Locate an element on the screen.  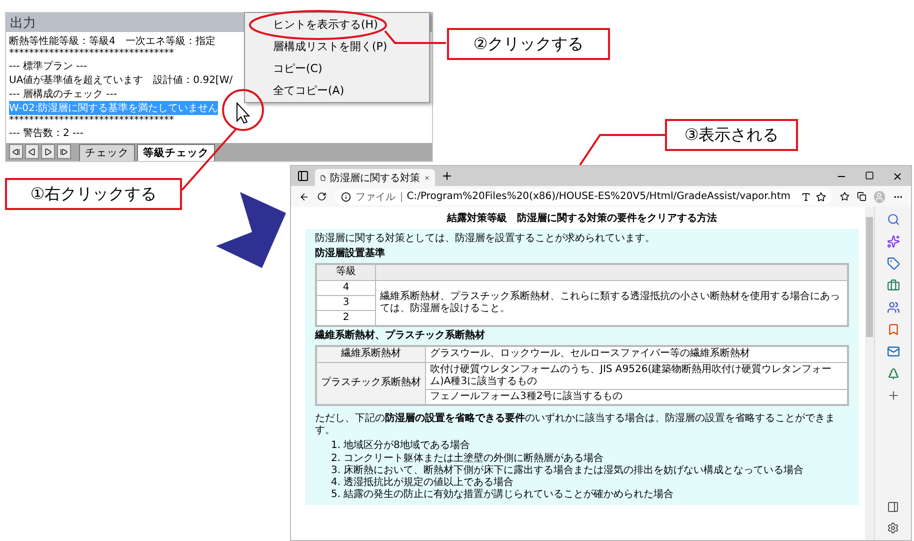
tag-icon is located at coordinates (893, 263).